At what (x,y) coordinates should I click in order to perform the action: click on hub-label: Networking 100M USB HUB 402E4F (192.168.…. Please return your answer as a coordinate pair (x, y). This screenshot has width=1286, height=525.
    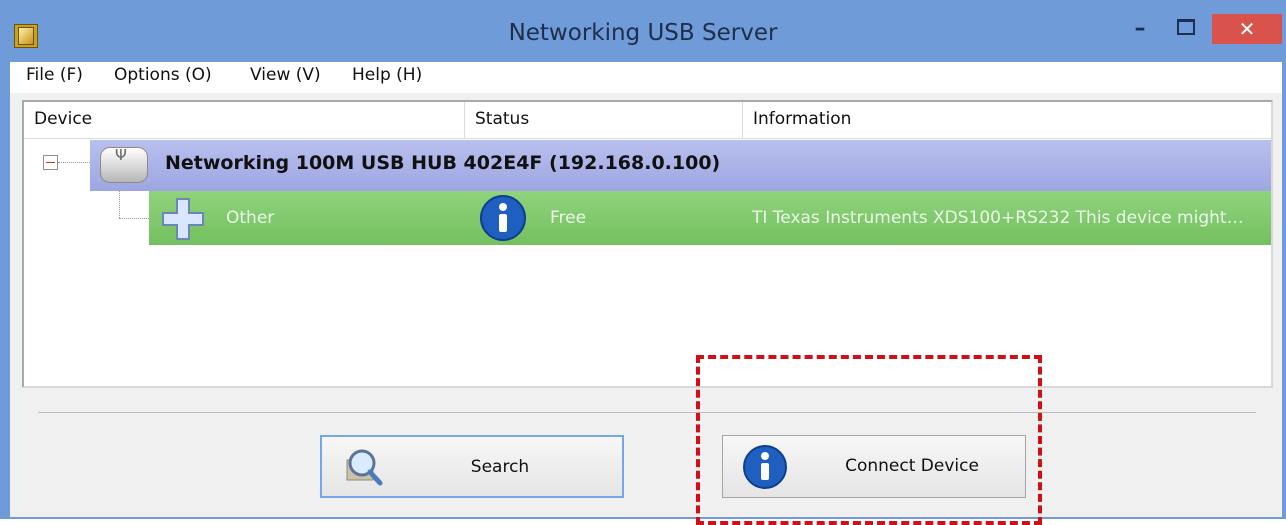
    Looking at the image, I should click on (443, 163).